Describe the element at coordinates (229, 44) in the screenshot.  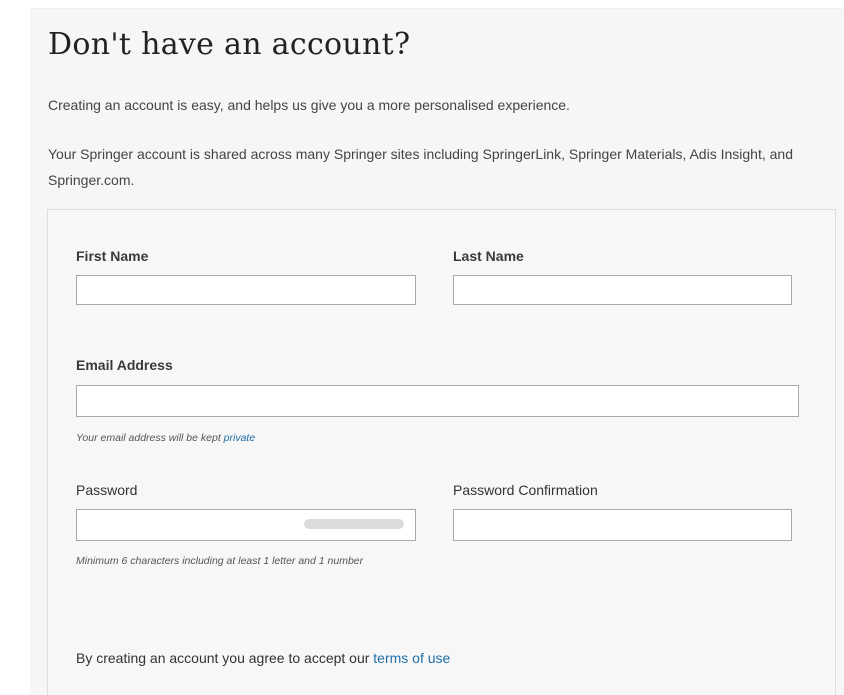
I see `page-title: Don't have an account?` at that location.